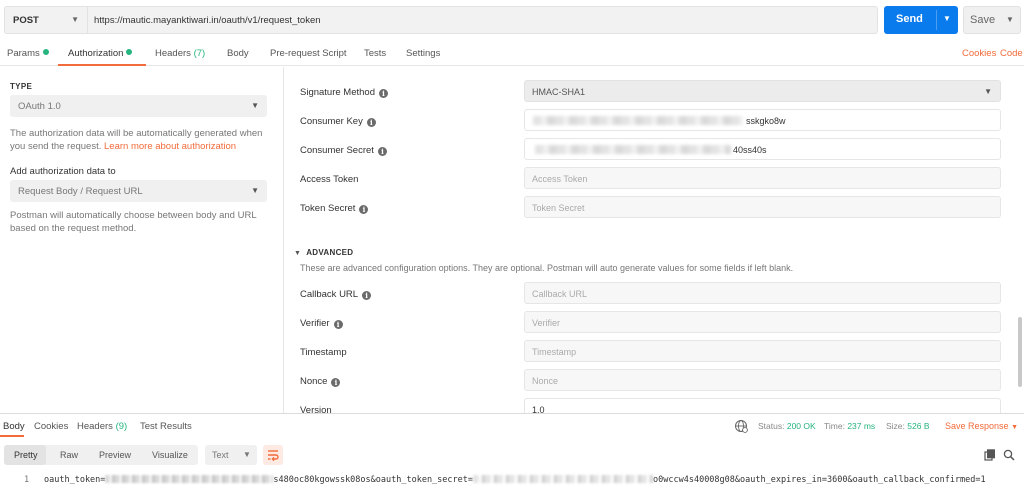  What do you see at coordinates (199, 53) in the screenshot?
I see `headers-count: (7)` at bounding box center [199, 53].